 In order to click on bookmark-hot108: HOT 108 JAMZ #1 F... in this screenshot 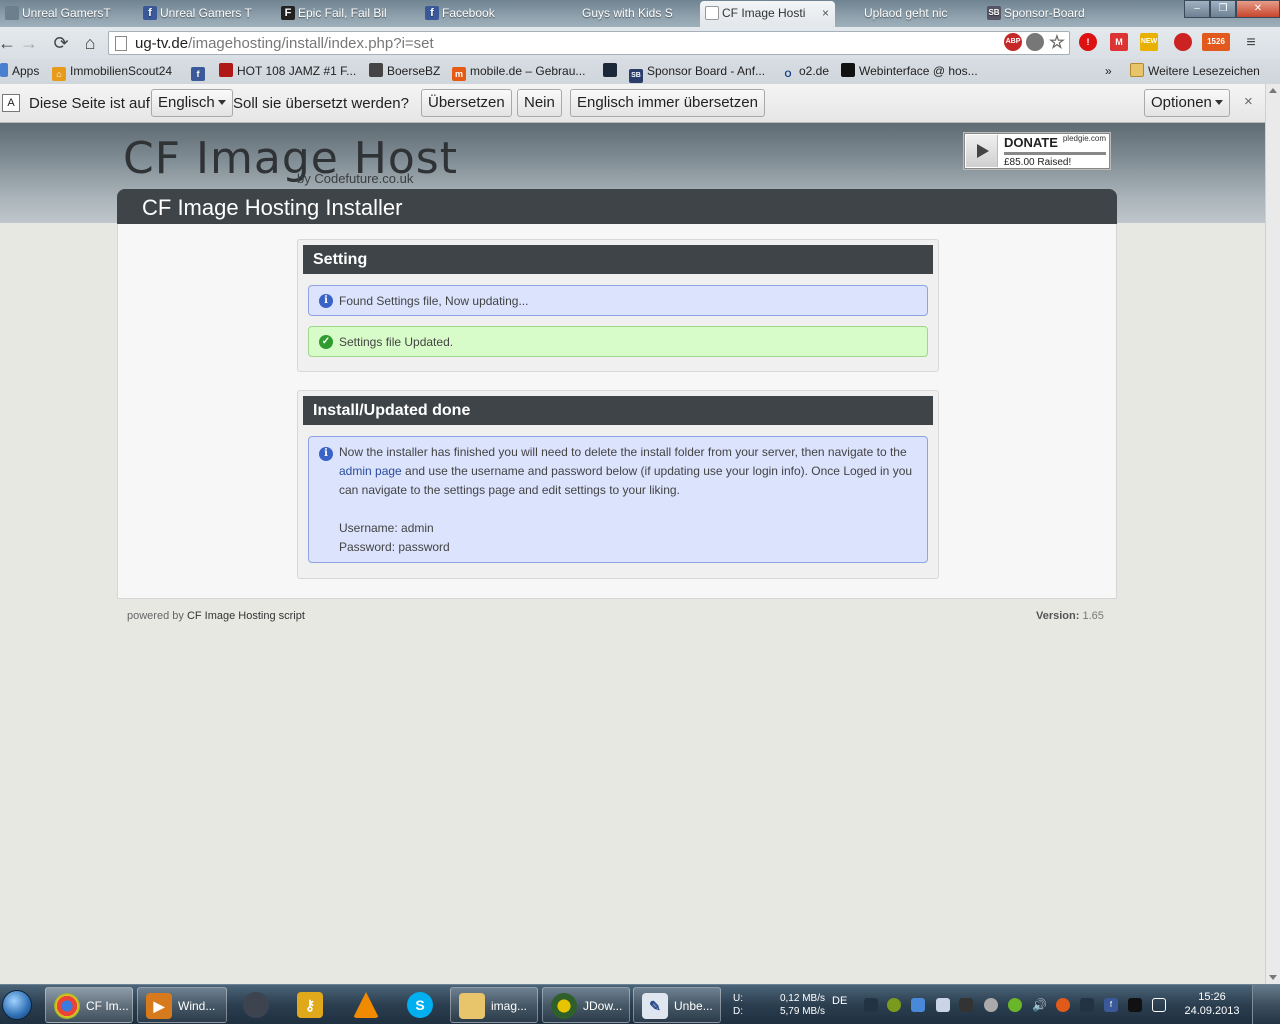, I will do `click(287, 71)`.